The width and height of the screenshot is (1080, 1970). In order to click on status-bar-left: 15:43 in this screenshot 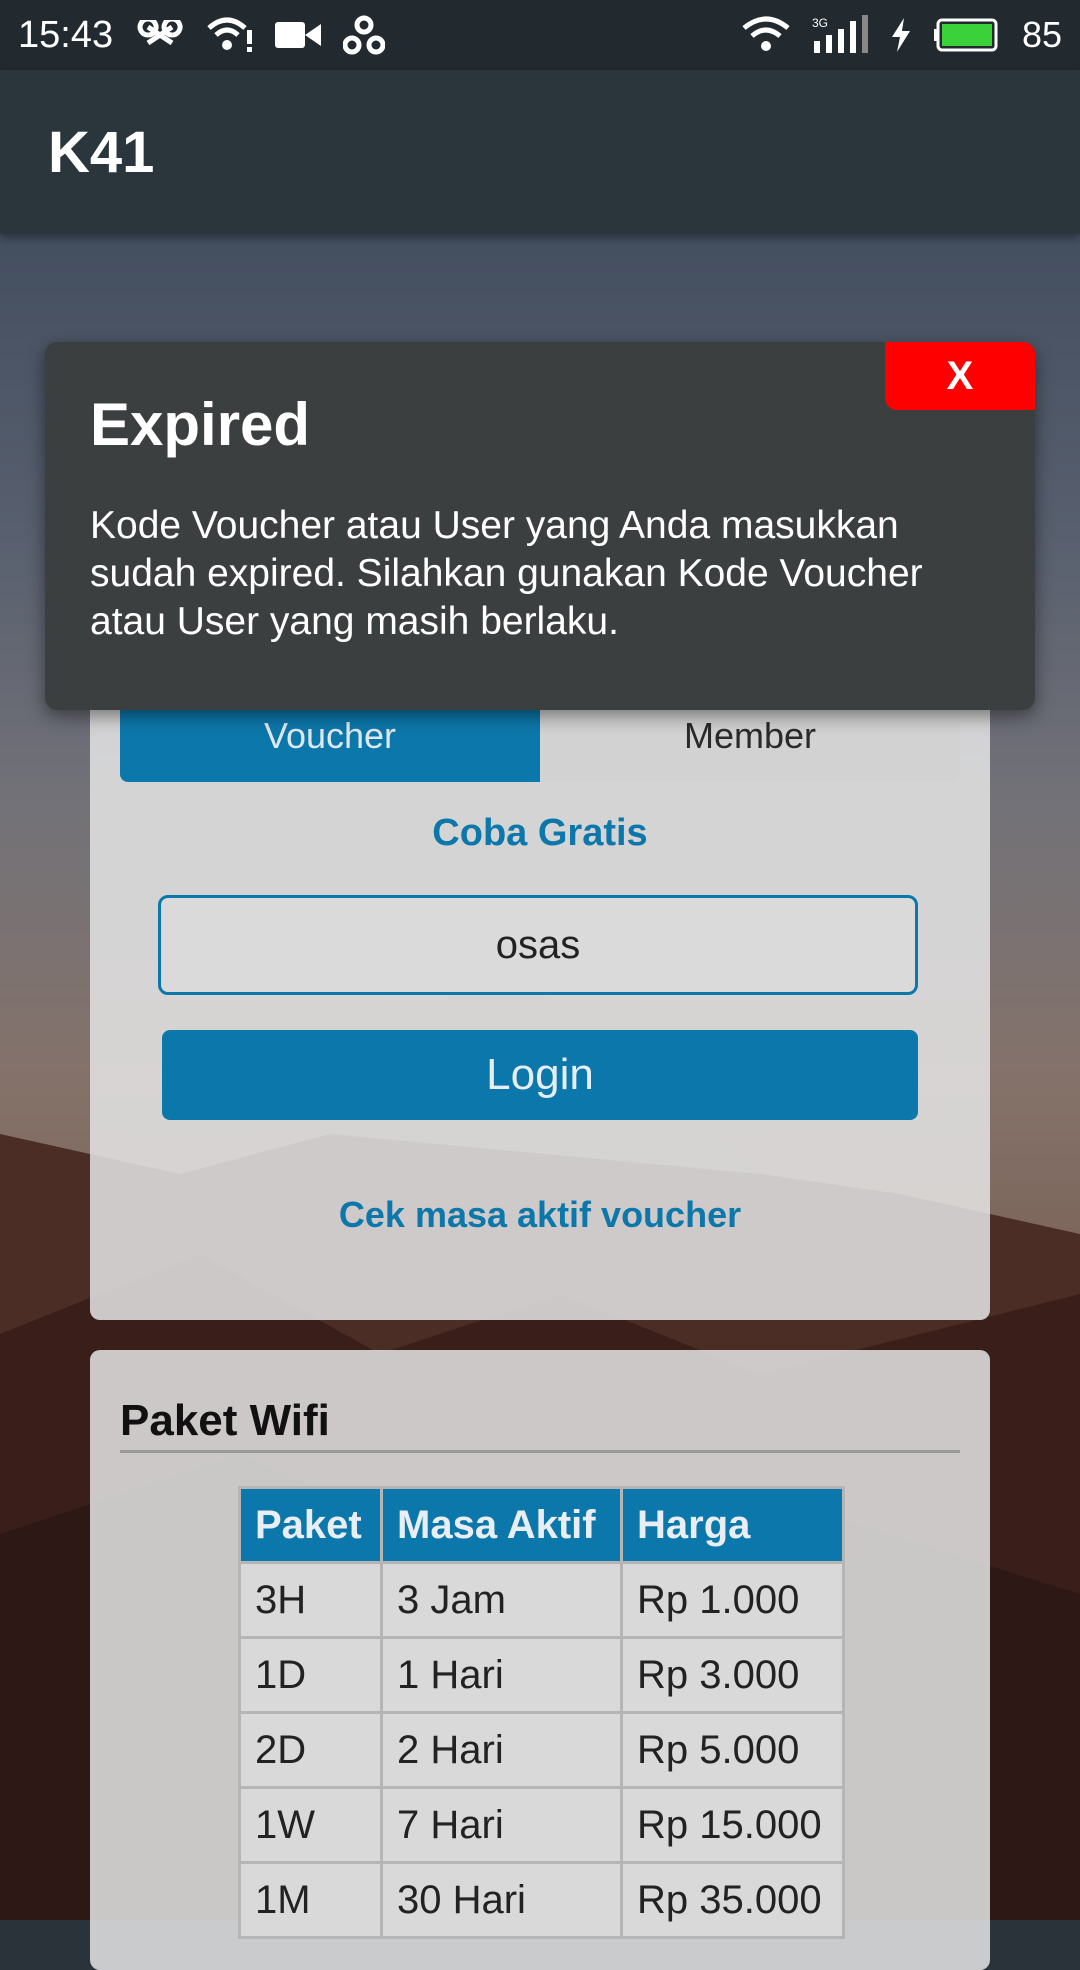, I will do `click(202, 35)`.